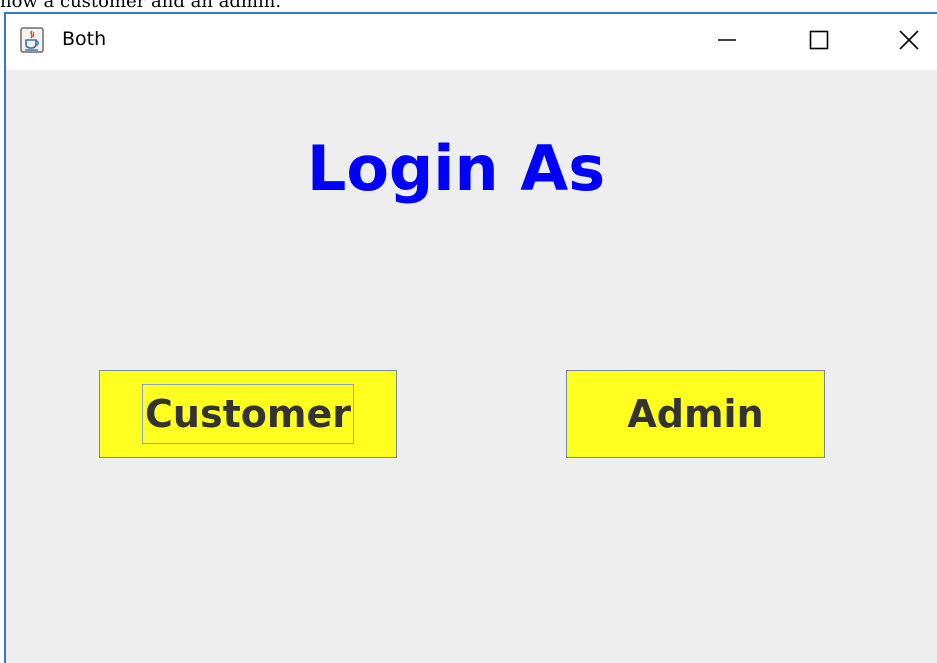 The image size is (937, 663). I want to click on admin-login-button: Admin, so click(695, 414).